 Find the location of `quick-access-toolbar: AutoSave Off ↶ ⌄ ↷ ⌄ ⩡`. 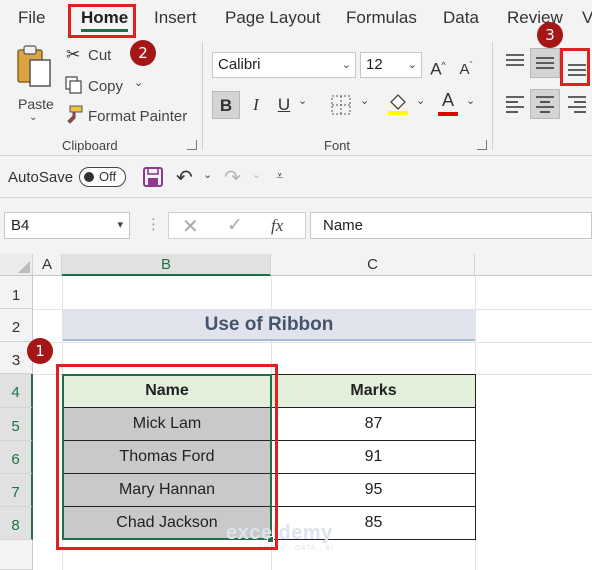

quick-access-toolbar: AutoSave Off ↶ ⌄ ↷ ⌄ ⩡ is located at coordinates (296, 177).